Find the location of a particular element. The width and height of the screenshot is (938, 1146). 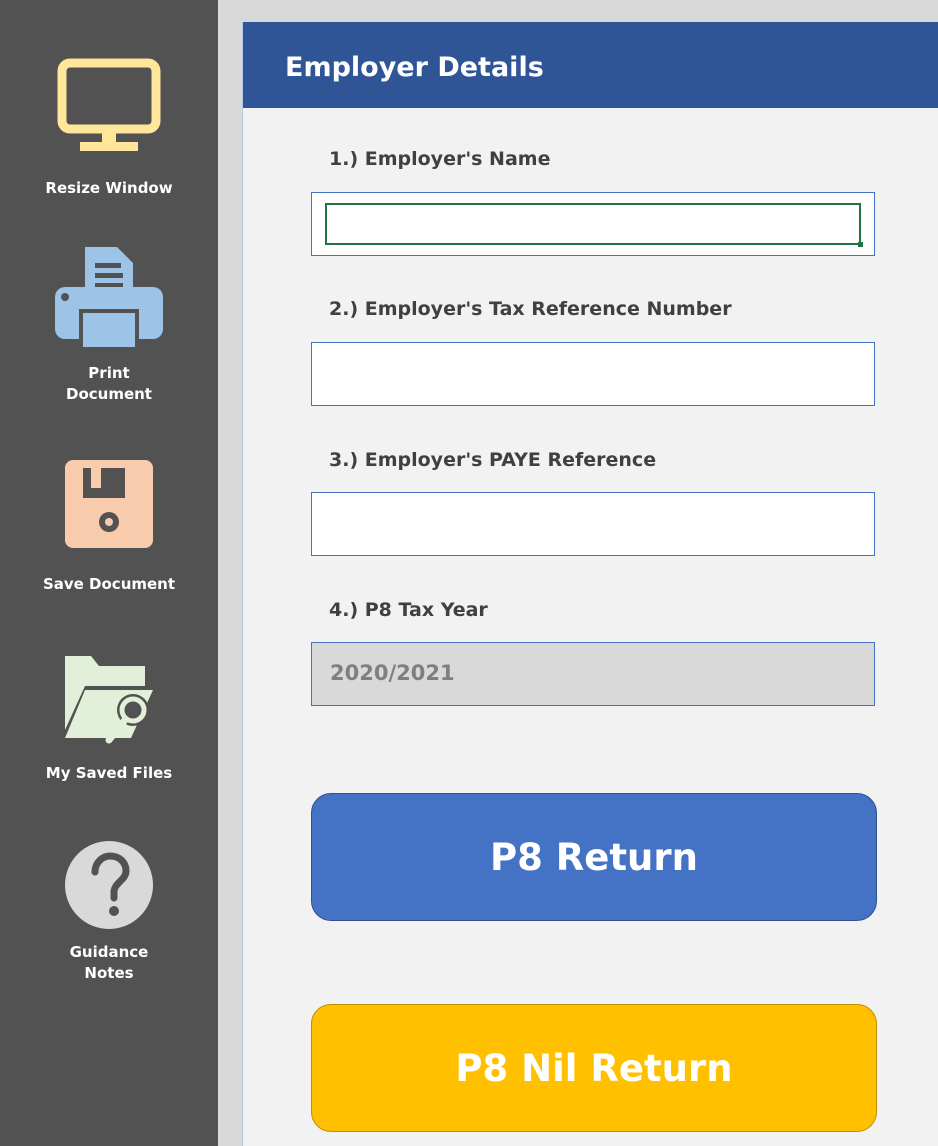

resize-window-button: Resize Window is located at coordinates (109, 128).